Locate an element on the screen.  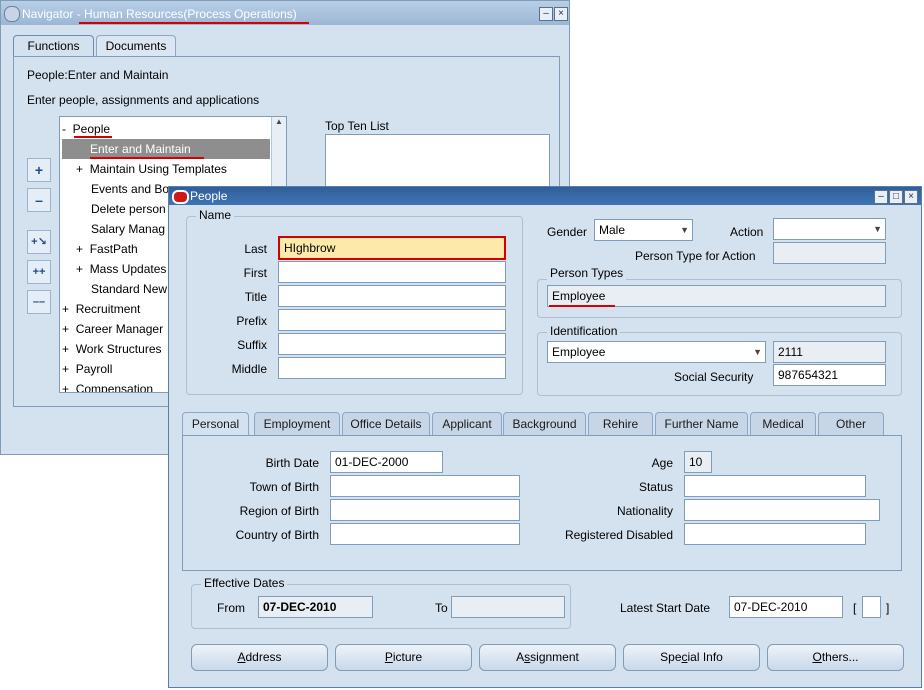
title-field is located at coordinates (392, 296).